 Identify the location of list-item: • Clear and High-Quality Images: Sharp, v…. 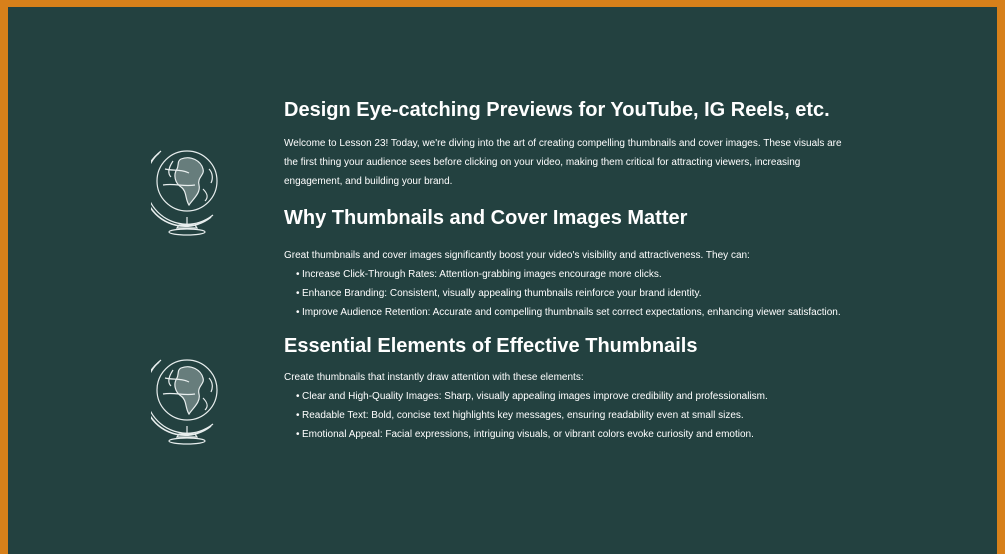
(600, 396).